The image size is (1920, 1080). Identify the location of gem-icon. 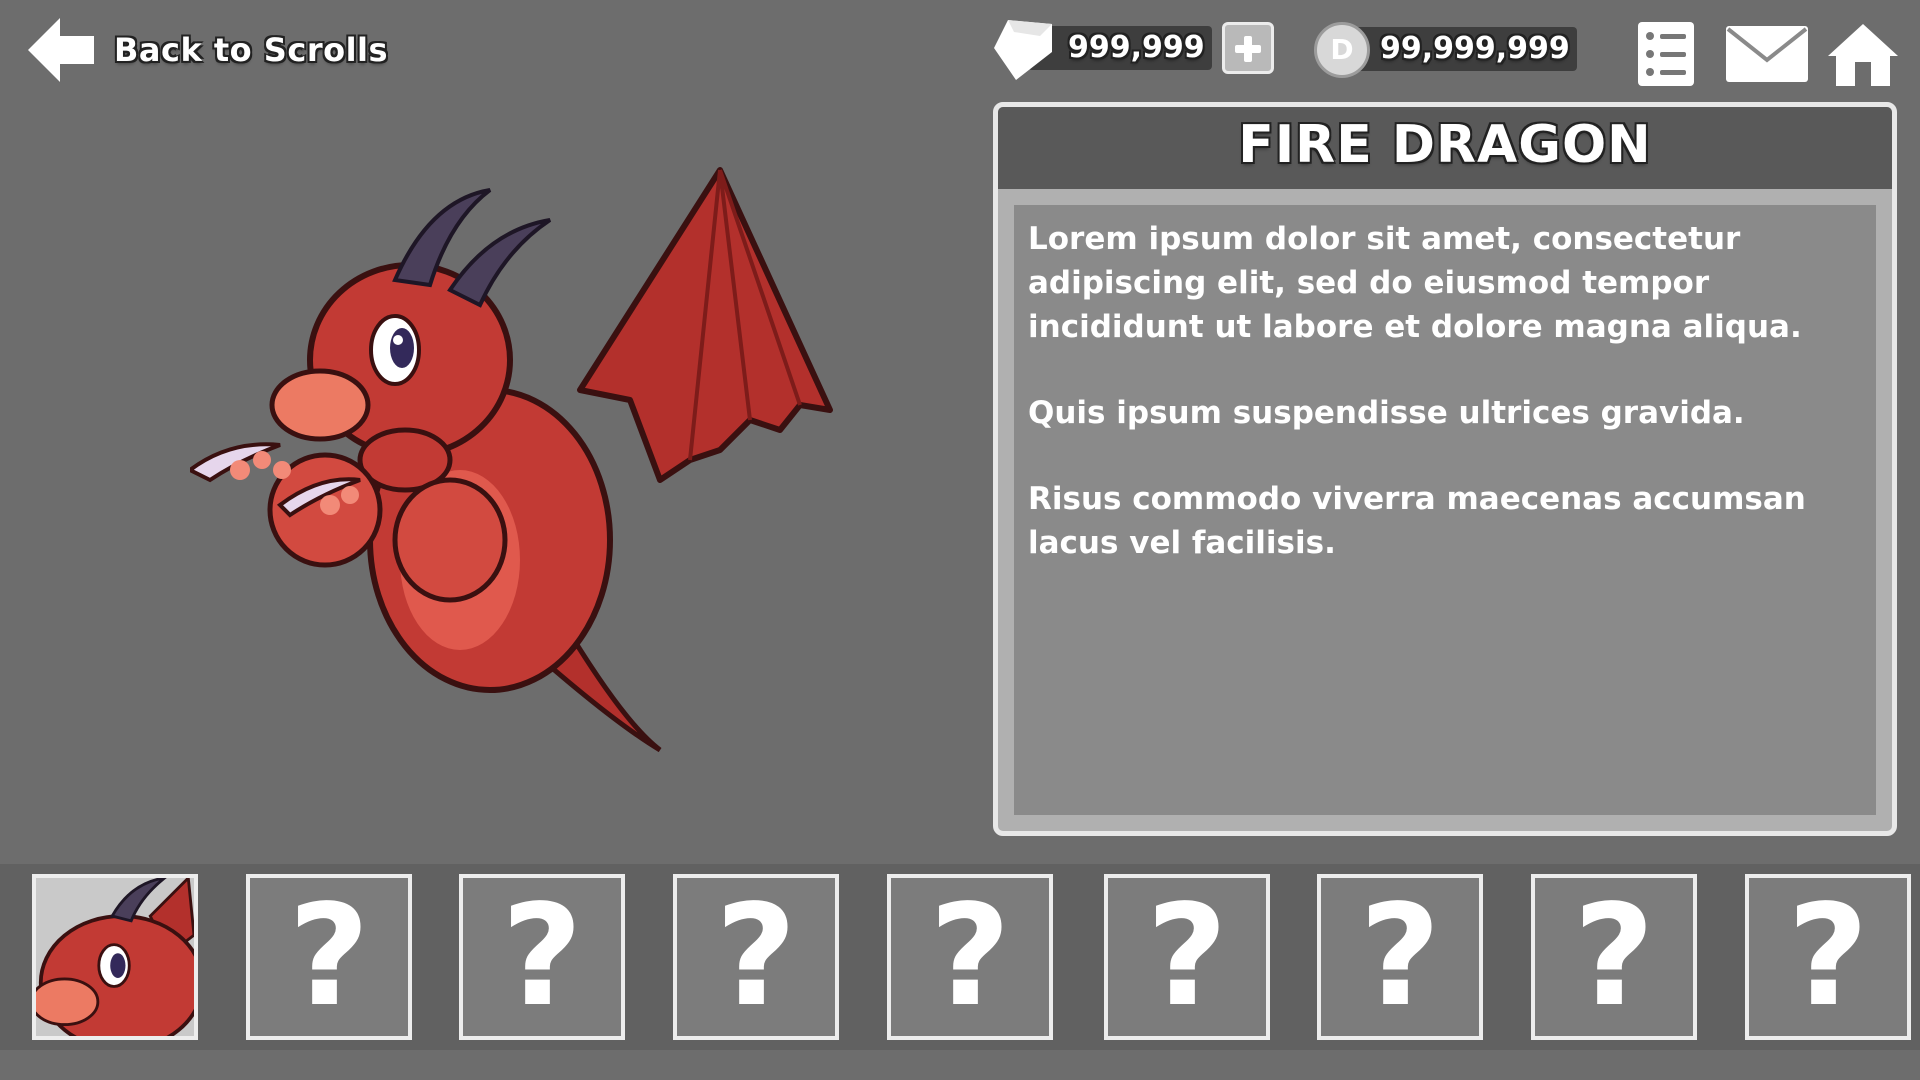
(1023, 50).